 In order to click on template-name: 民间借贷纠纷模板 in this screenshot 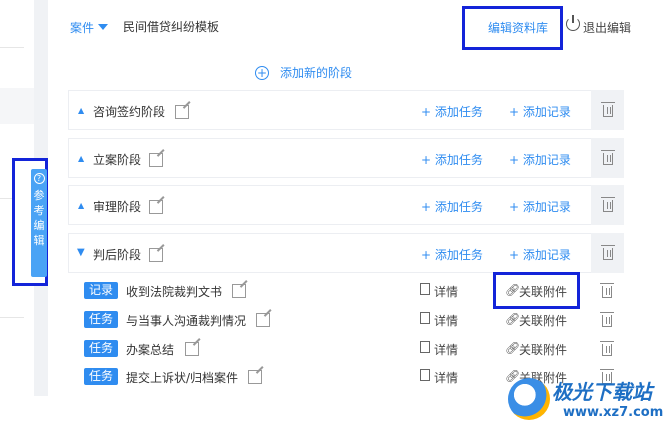, I will do `click(171, 27)`.